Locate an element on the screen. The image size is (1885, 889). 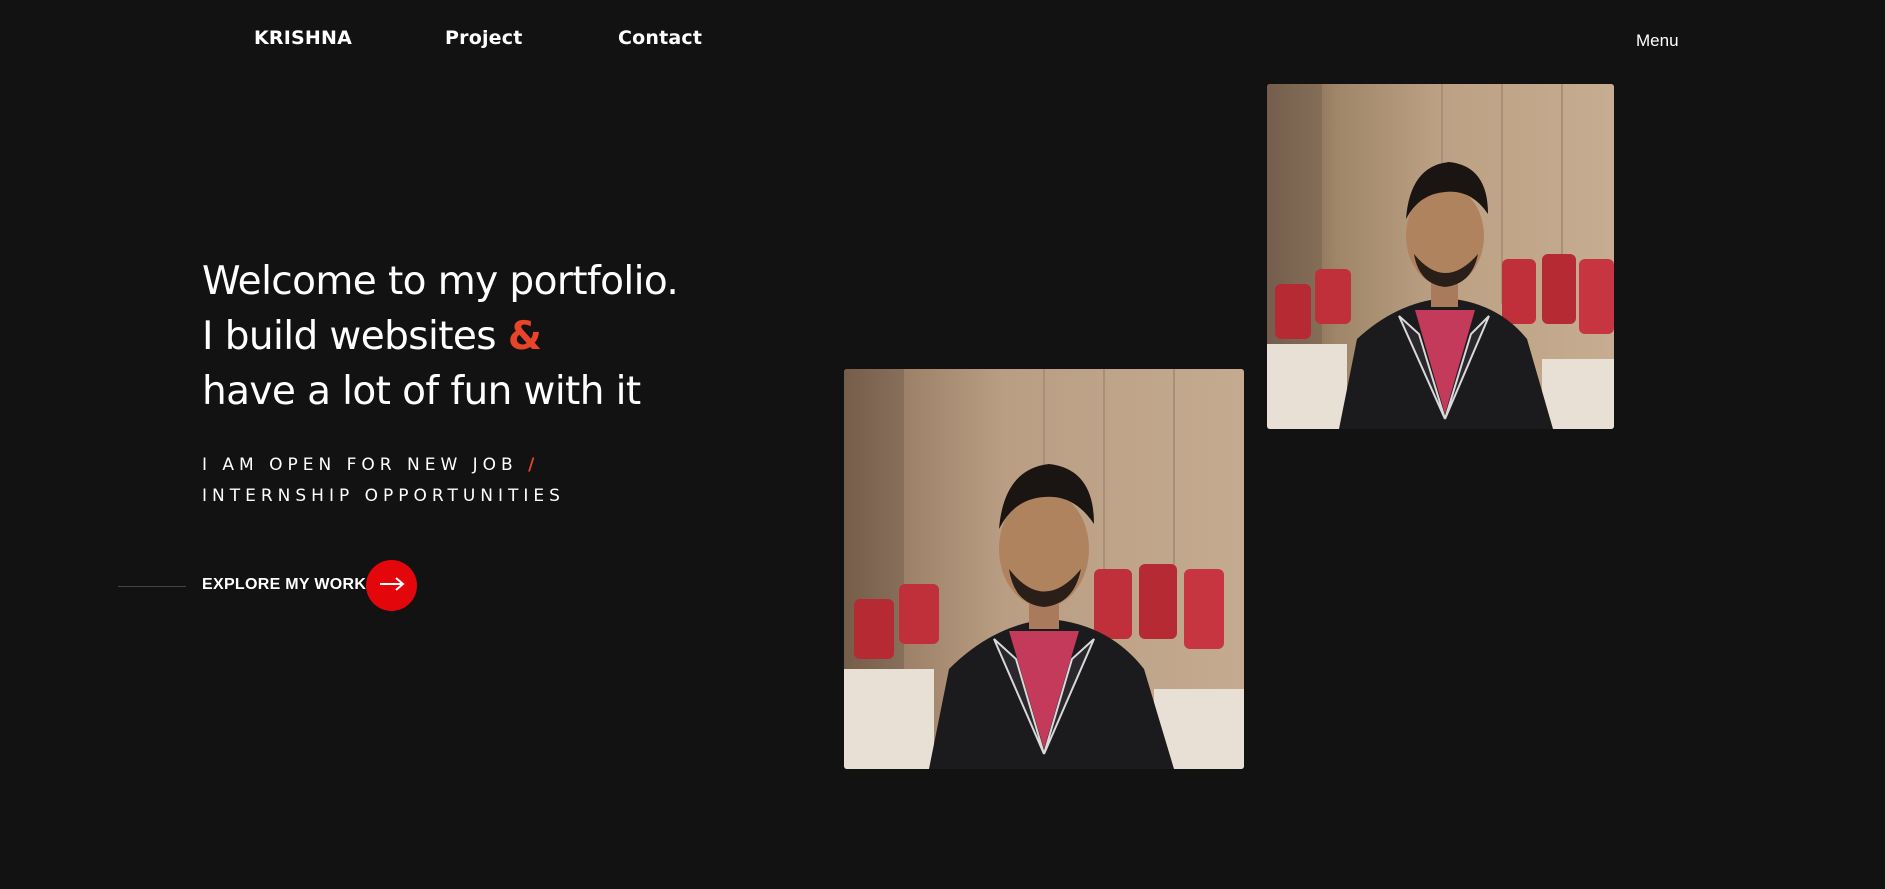
hero-ampersand: & is located at coordinates (524, 336).